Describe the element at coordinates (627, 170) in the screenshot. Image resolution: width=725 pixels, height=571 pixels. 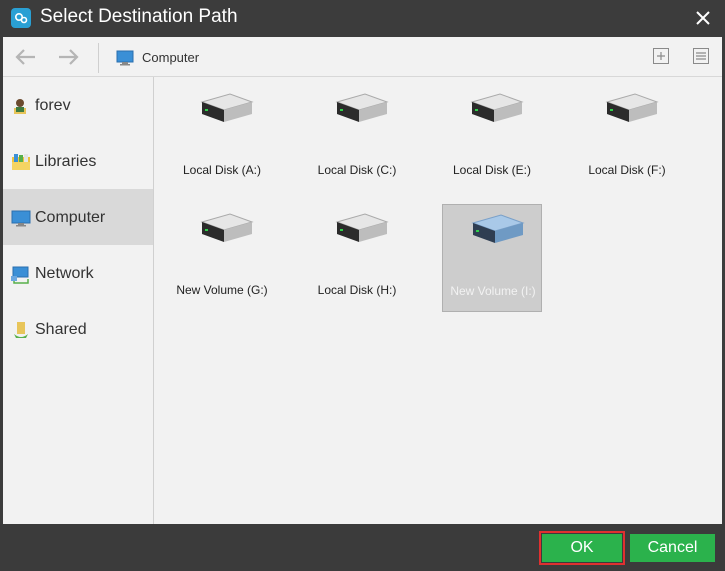
I see `drive-label: Local Disk (F:)` at that location.